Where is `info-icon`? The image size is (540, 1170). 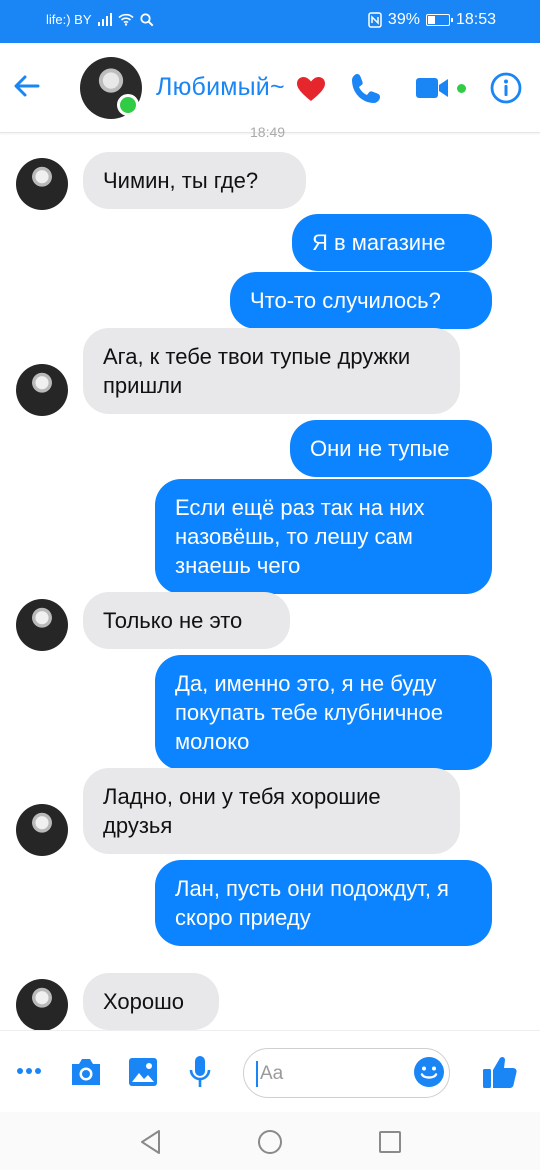 info-icon is located at coordinates (506, 88).